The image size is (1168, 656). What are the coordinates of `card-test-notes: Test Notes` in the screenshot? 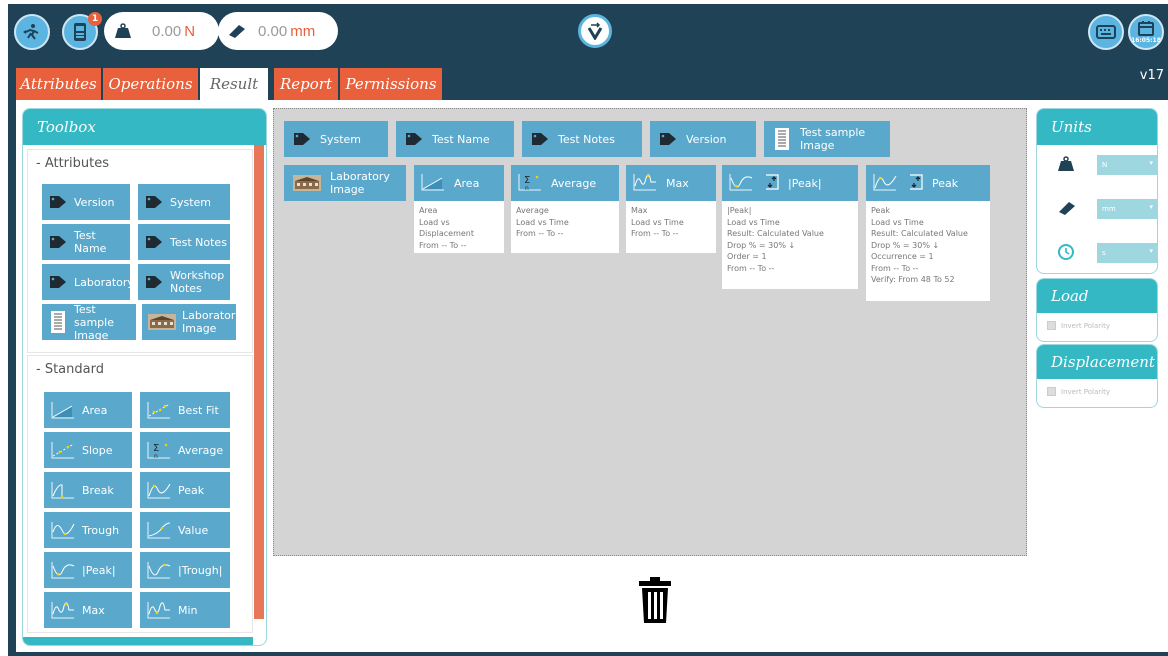 It's located at (582, 139).